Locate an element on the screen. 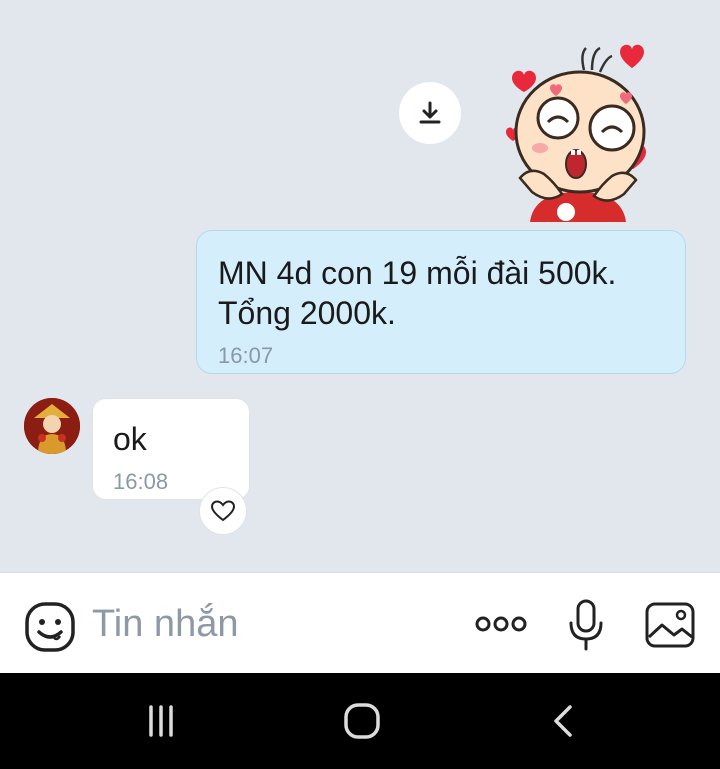  baby-hearts-sticker is located at coordinates (578, 131).